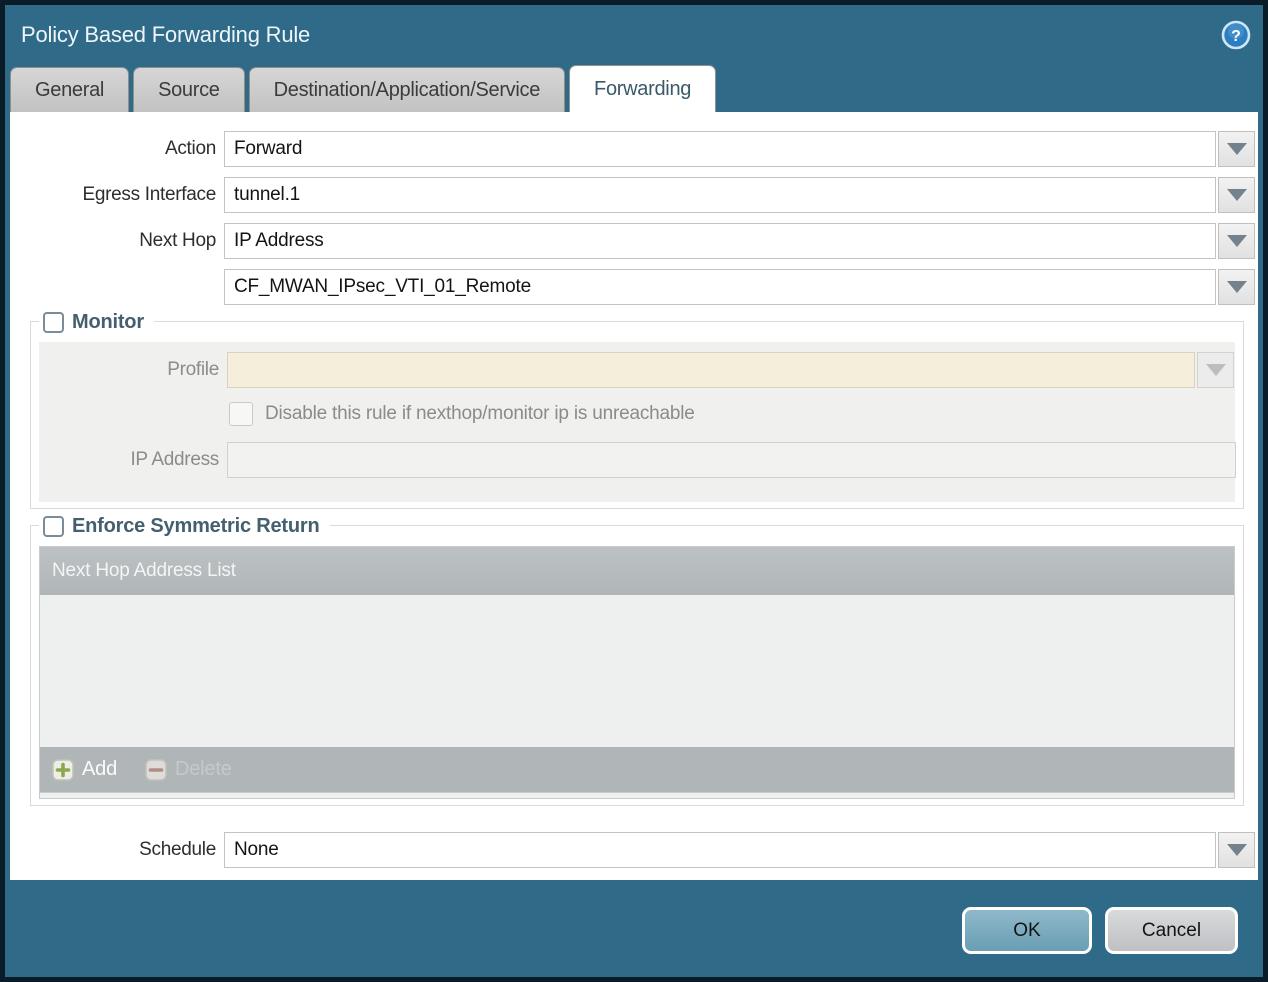 Image resolution: width=1268 pixels, height=982 pixels. Describe the element at coordinates (196, 525) in the screenshot. I see `enforce-symmetric-return-label: Enforce Symmetric Return` at that location.